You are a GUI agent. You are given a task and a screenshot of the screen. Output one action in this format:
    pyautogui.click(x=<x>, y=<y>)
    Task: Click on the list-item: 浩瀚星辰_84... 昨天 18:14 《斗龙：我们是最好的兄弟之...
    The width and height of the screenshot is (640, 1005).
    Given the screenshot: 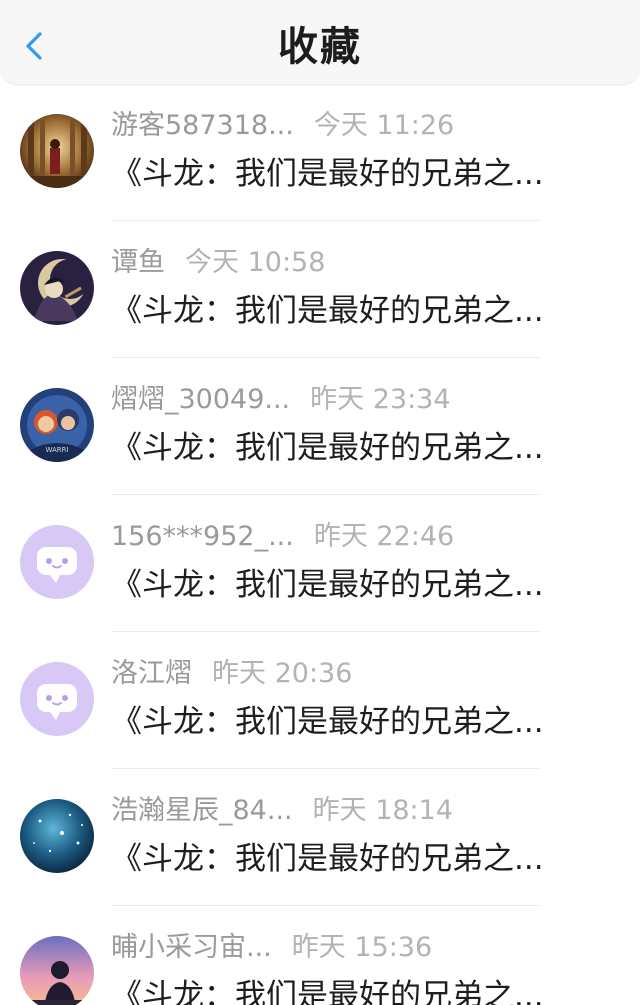 What is the action you would take?
    pyautogui.click(x=320, y=837)
    